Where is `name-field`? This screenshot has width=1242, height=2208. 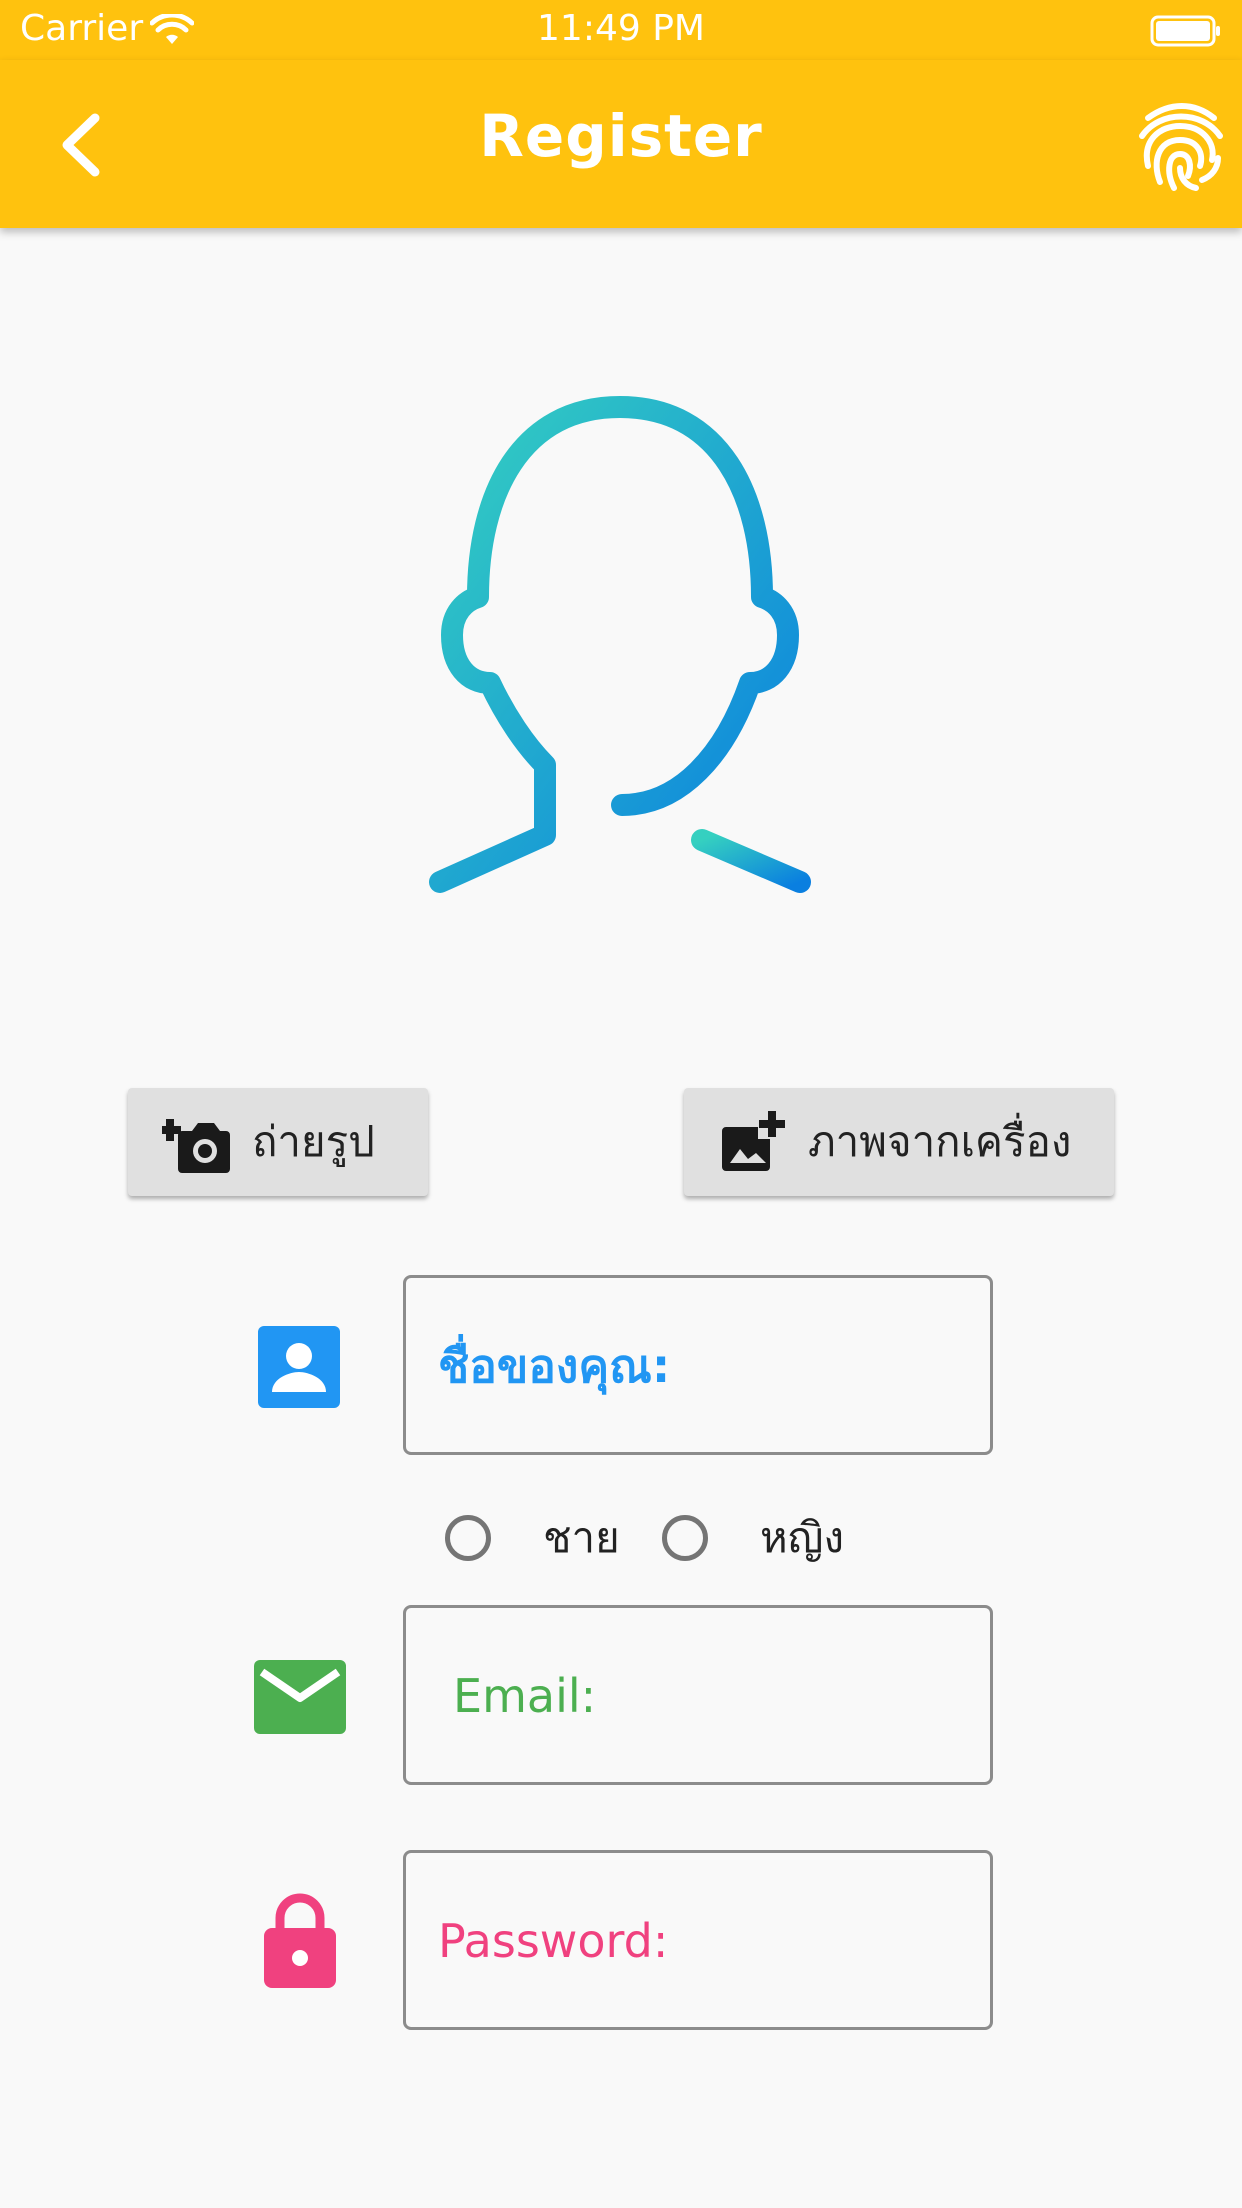
name-field is located at coordinates (698, 1365).